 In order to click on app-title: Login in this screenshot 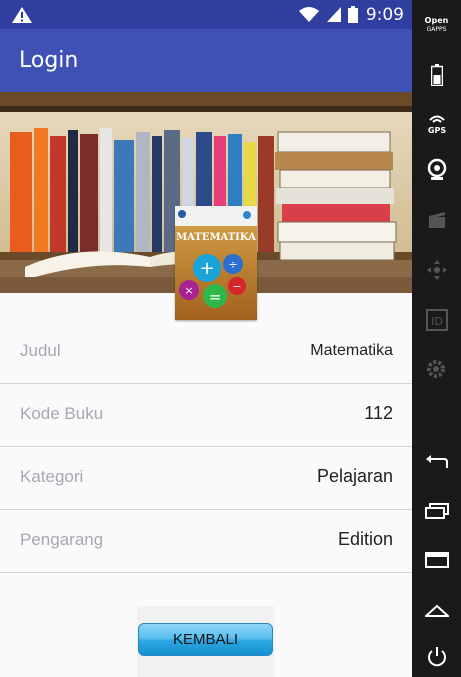, I will do `click(49, 60)`.